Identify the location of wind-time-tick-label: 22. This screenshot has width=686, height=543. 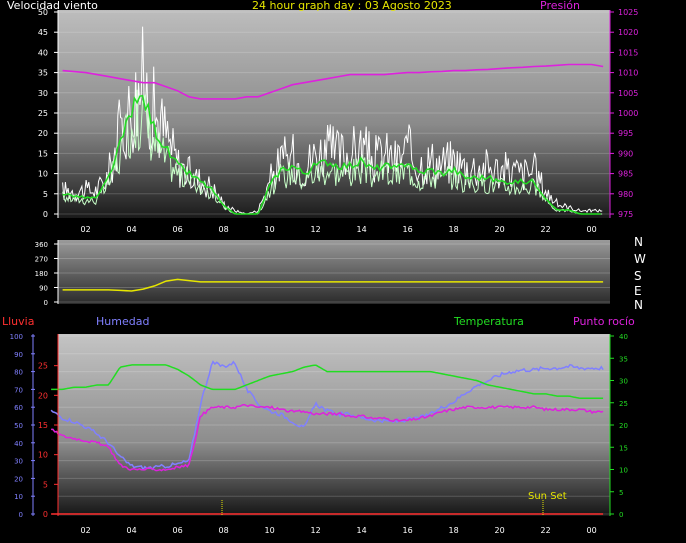
(546, 229).